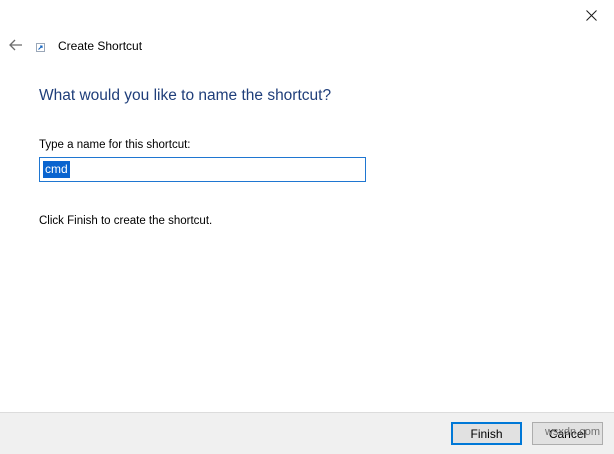 This screenshot has height=454, width=614. Describe the element at coordinates (307, 433) in the screenshot. I see `button-bar: Finish Cancel wsxdn.com` at that location.